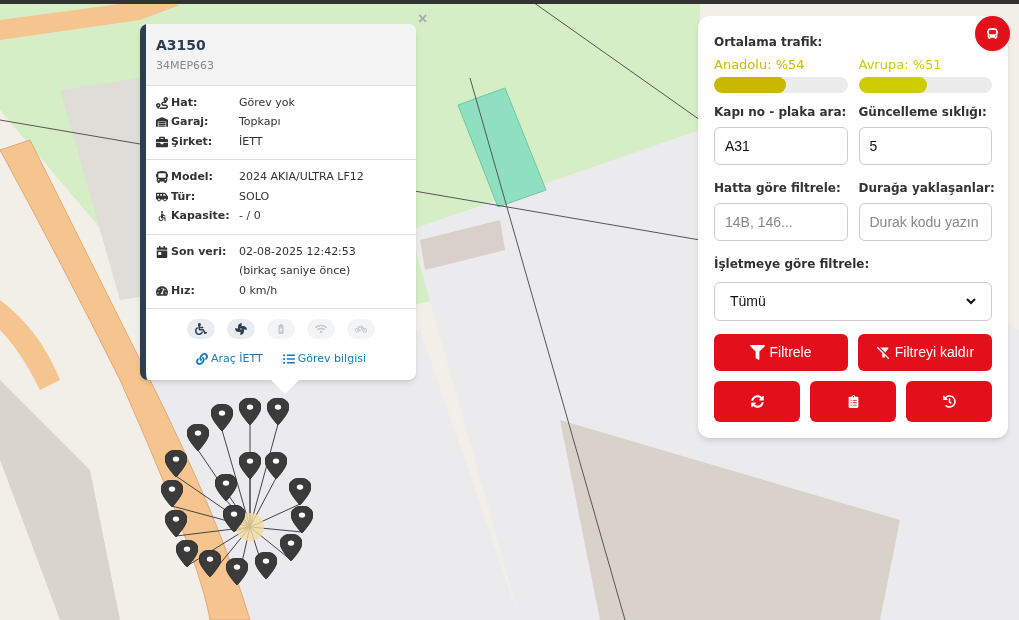 This screenshot has width=1019, height=620. What do you see at coordinates (777, 188) in the screenshot?
I see `field-label: Hatta göre filtrele:` at bounding box center [777, 188].